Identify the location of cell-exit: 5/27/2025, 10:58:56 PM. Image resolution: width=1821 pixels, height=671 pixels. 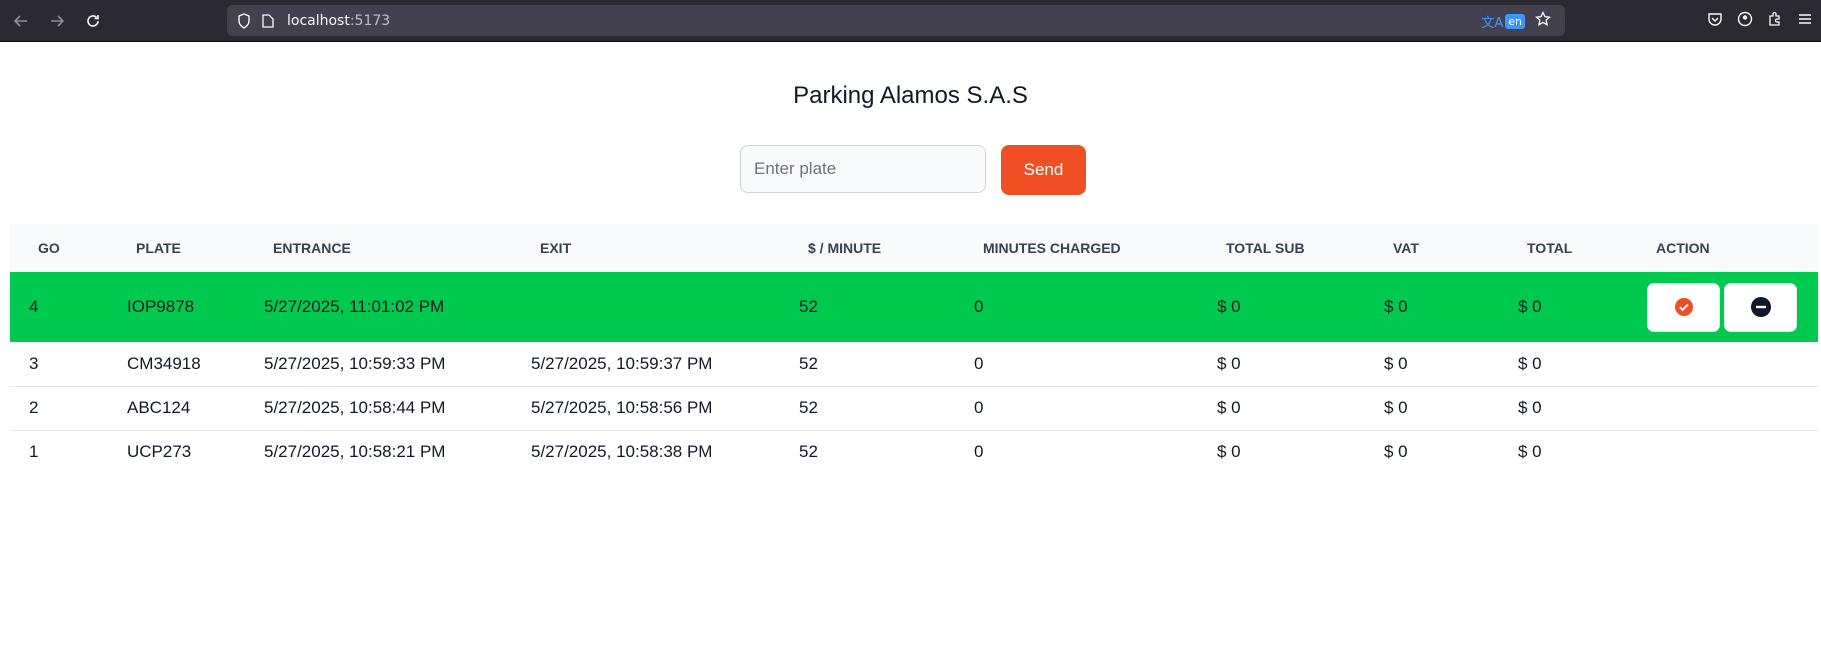
(622, 407).